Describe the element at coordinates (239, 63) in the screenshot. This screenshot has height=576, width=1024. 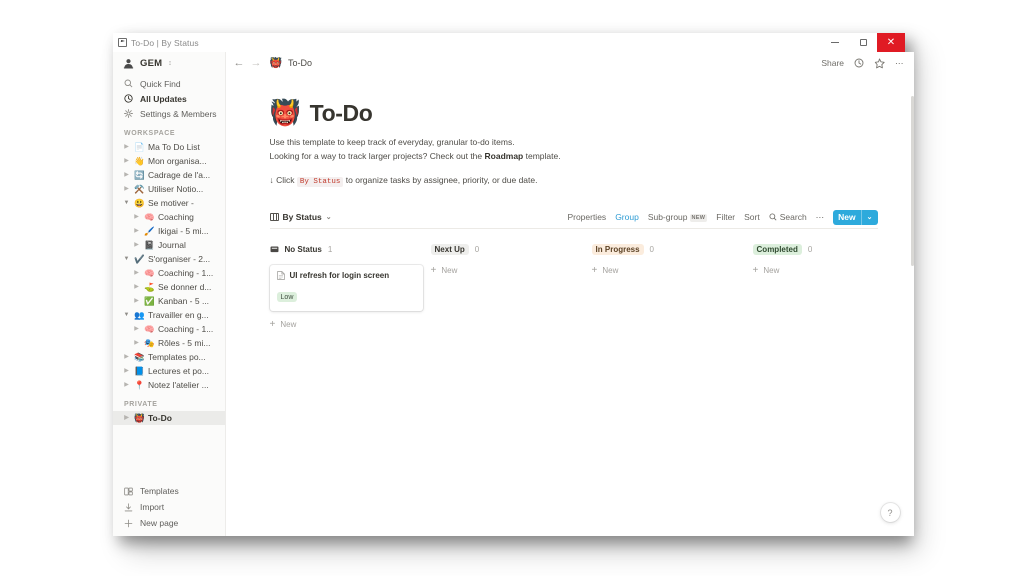
I see `arrow-left-icon: ←` at that location.